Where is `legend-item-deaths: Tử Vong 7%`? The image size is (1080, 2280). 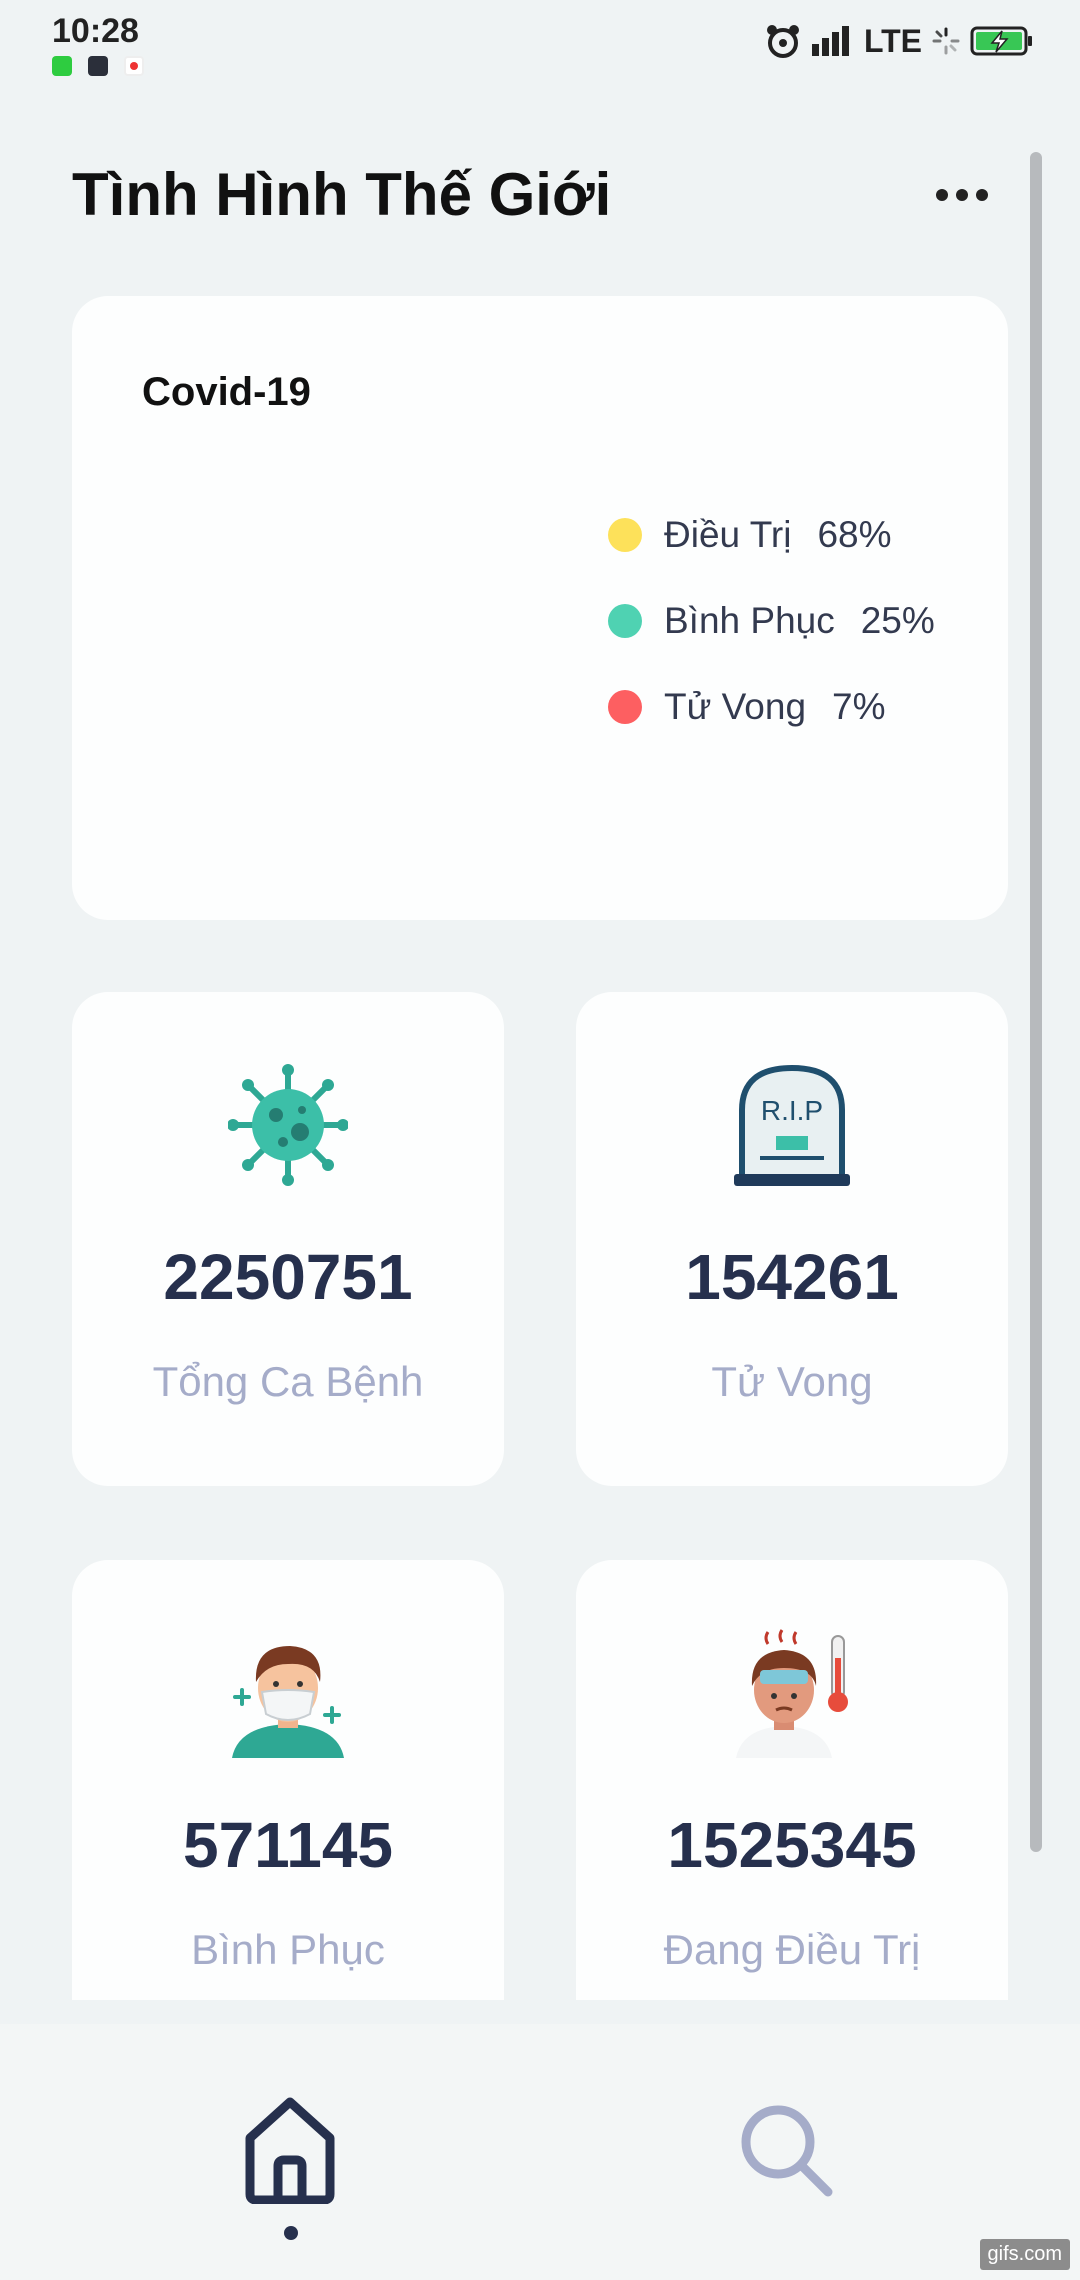
legend-item-deaths: Tử Vong 7% is located at coordinates (771, 707).